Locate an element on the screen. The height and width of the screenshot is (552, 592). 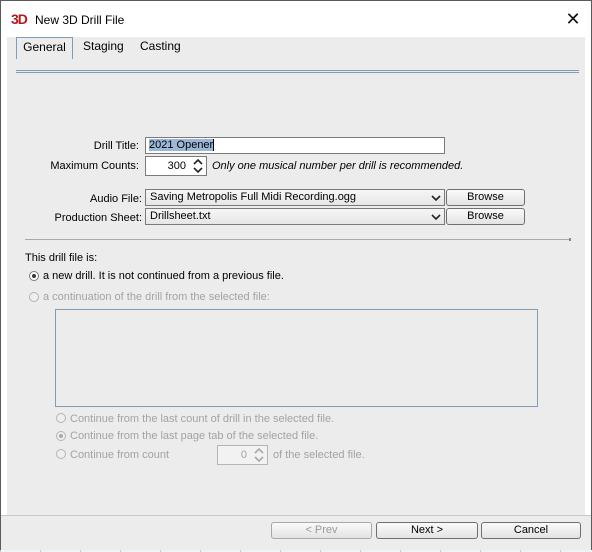
tab-casting: Casting is located at coordinates (160, 47).